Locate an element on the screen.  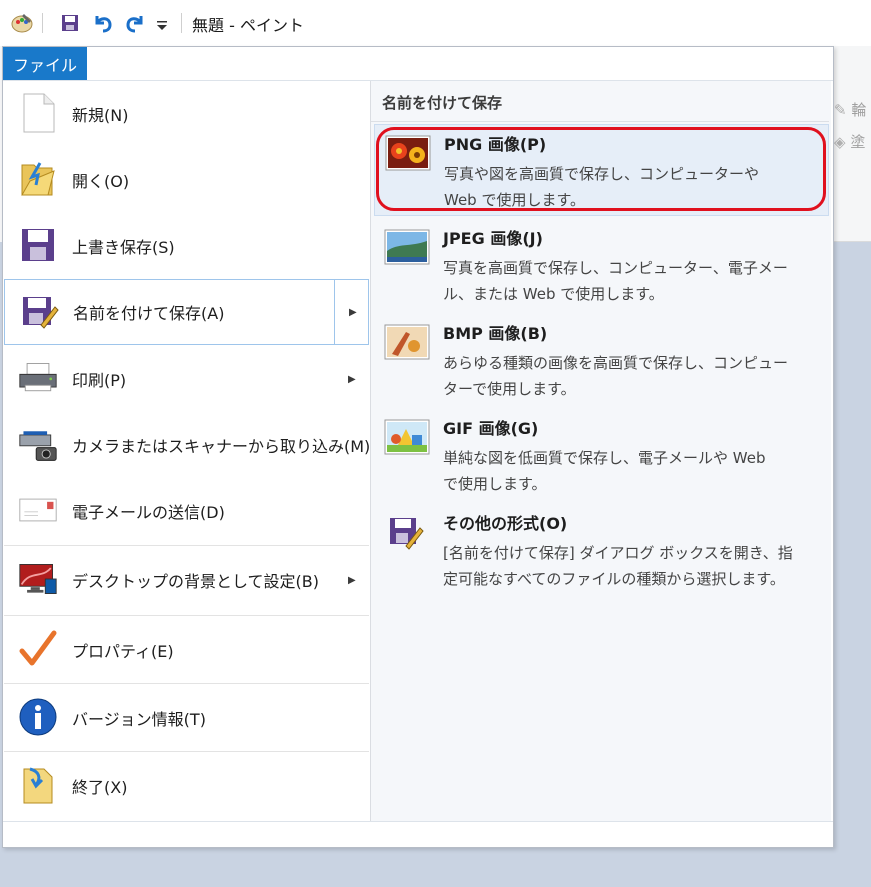
option-description: 単純な図を低画質で保存し、電子メールや Web で使用します。 is located at coordinates (604, 471).